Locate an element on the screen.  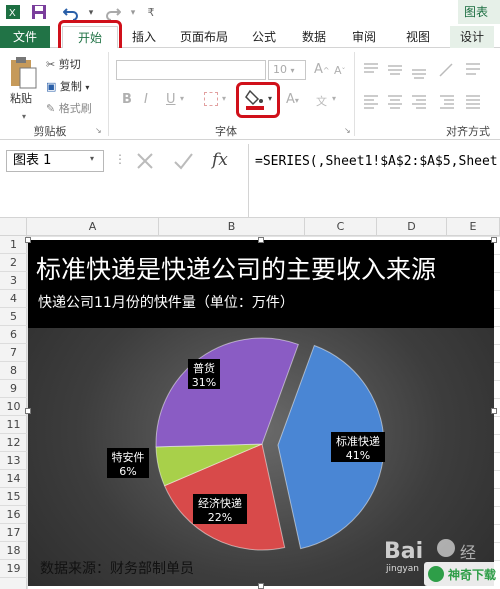
data-label-category: 普货 is located at coordinates (204, 368).